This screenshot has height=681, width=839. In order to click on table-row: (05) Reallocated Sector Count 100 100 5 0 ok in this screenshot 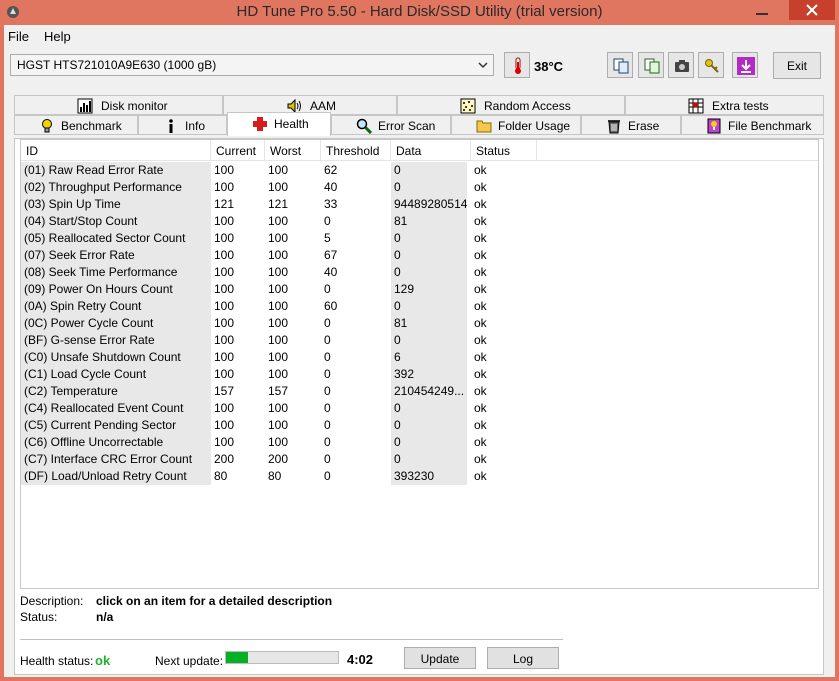, I will do `click(281, 238)`.